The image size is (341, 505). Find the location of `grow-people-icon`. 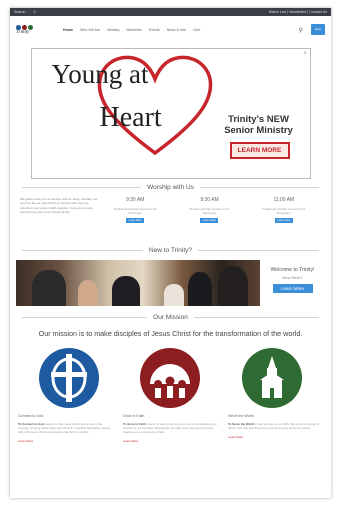

grow-people-icon is located at coordinates (170, 378).